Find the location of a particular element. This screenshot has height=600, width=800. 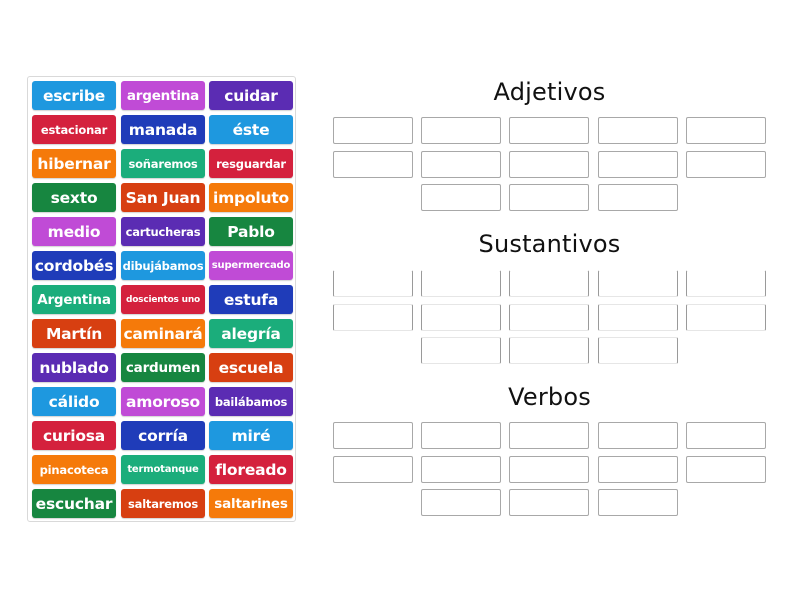

word-tile: escuchar is located at coordinates (74, 503).